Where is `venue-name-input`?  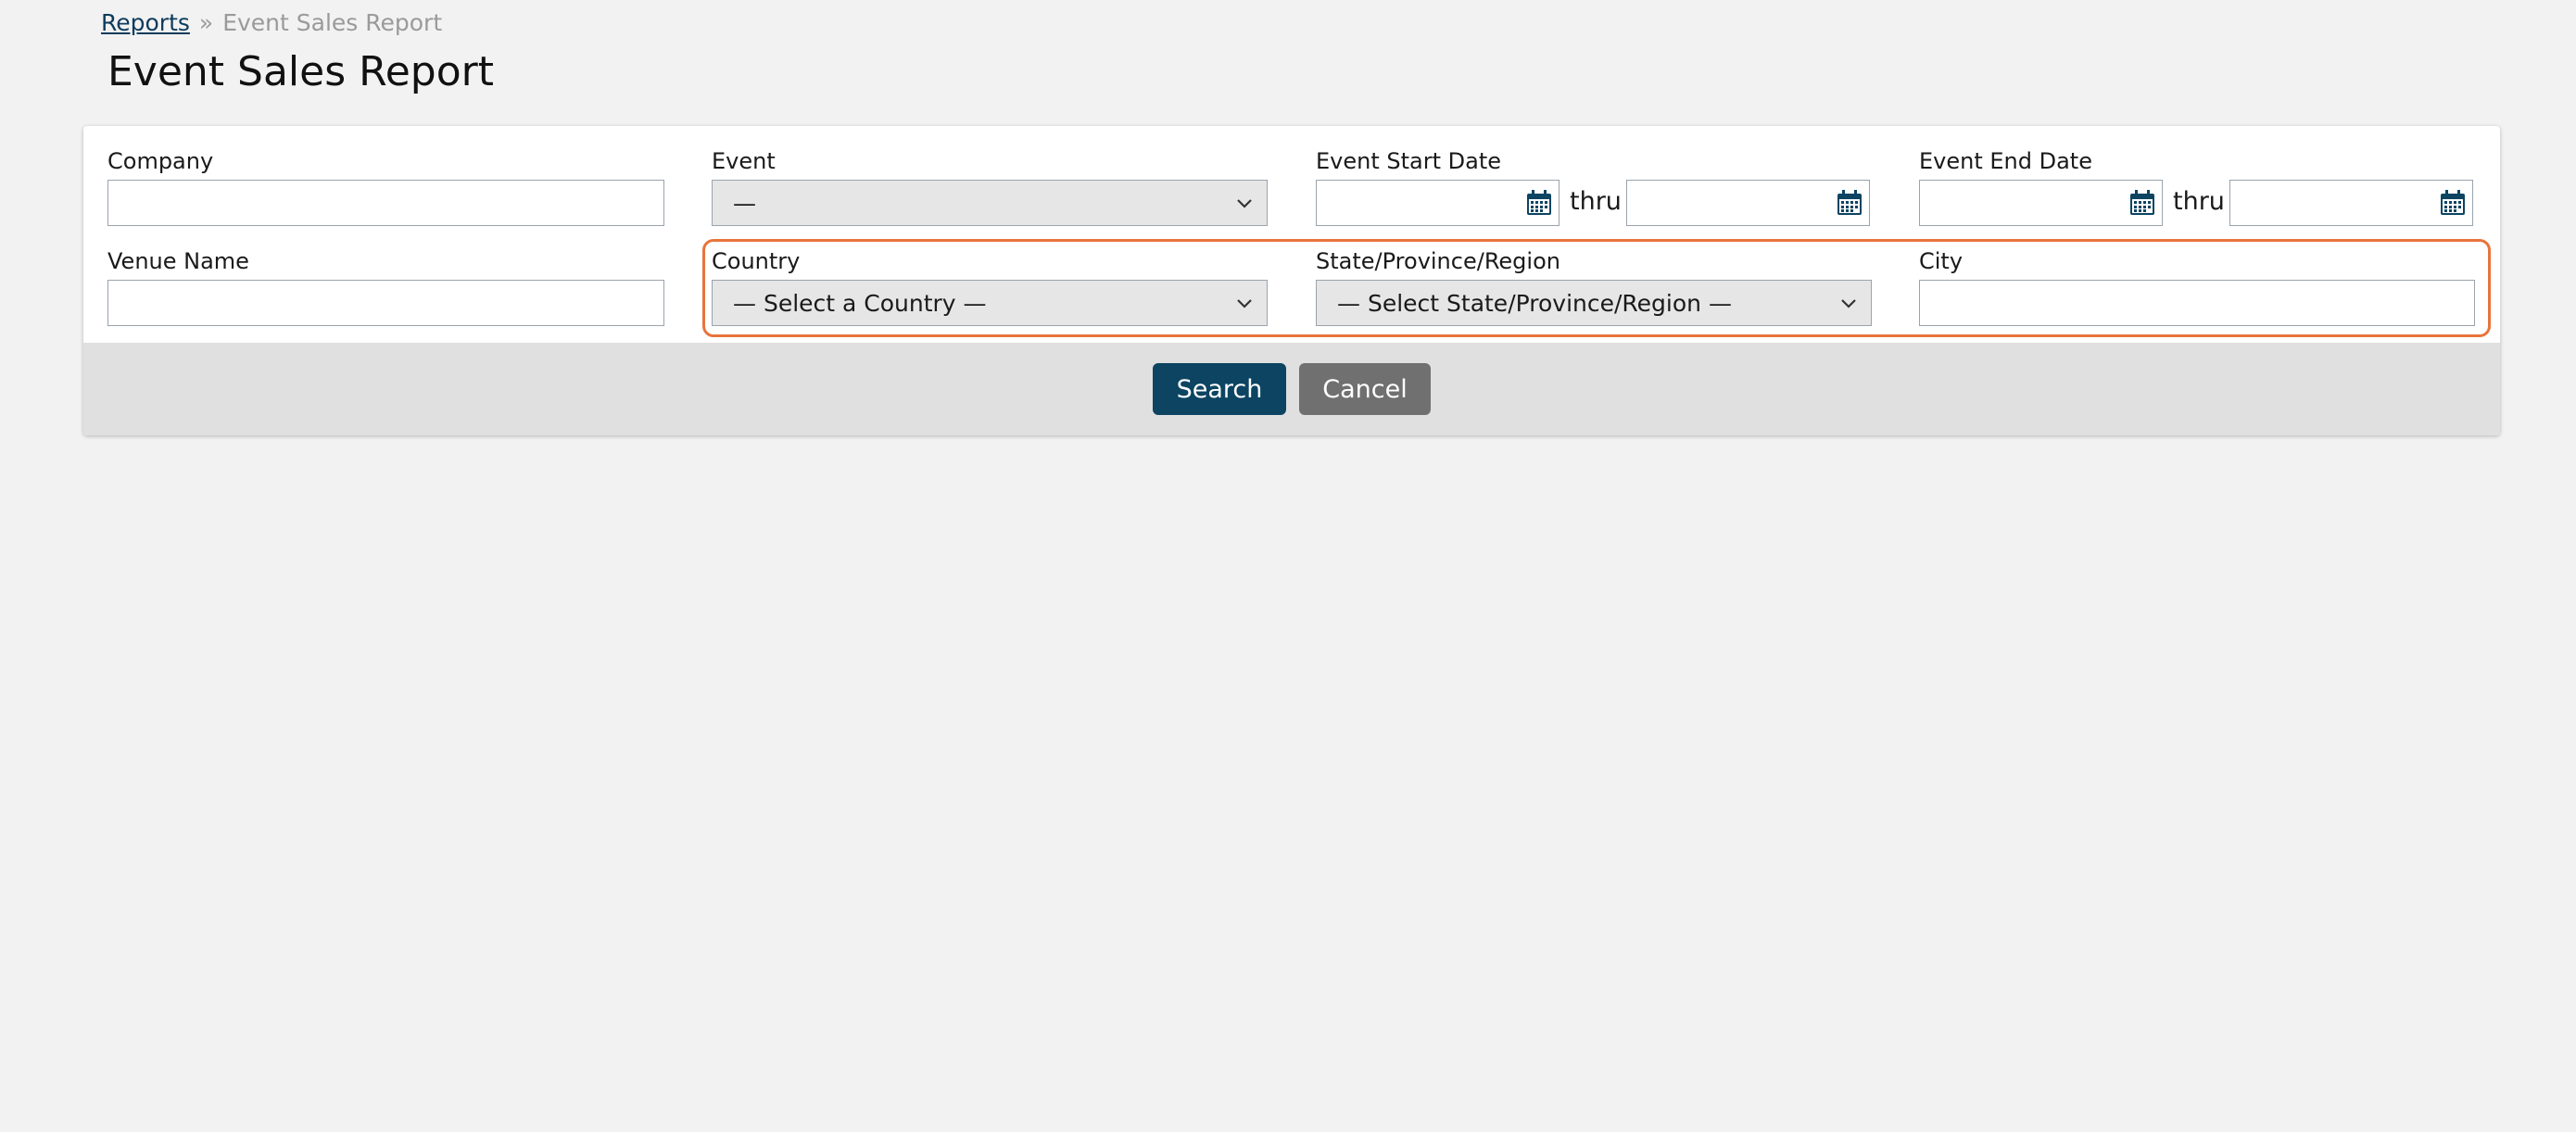 venue-name-input is located at coordinates (385, 303).